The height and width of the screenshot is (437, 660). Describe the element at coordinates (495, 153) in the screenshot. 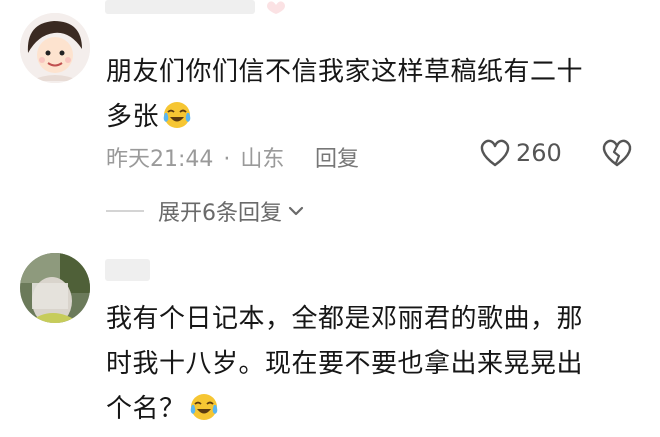

I see `heart-outline-icon` at that location.